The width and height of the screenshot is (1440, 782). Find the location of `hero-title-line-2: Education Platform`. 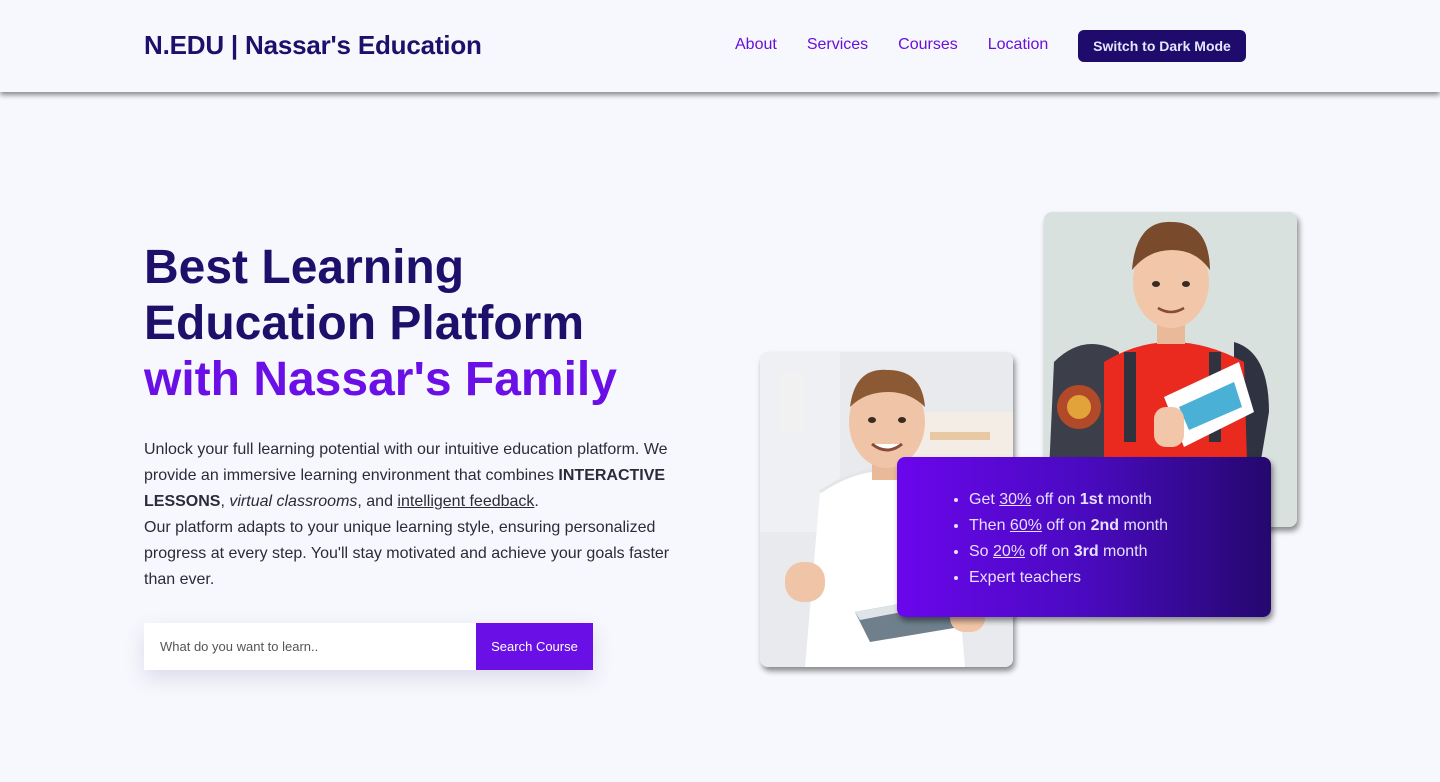

hero-title-line-2: Education Platform is located at coordinates (364, 323).